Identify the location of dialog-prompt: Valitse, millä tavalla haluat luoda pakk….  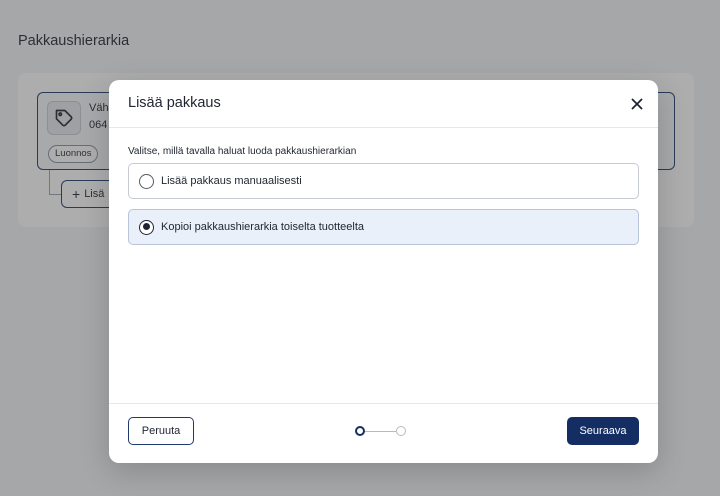
(242, 151).